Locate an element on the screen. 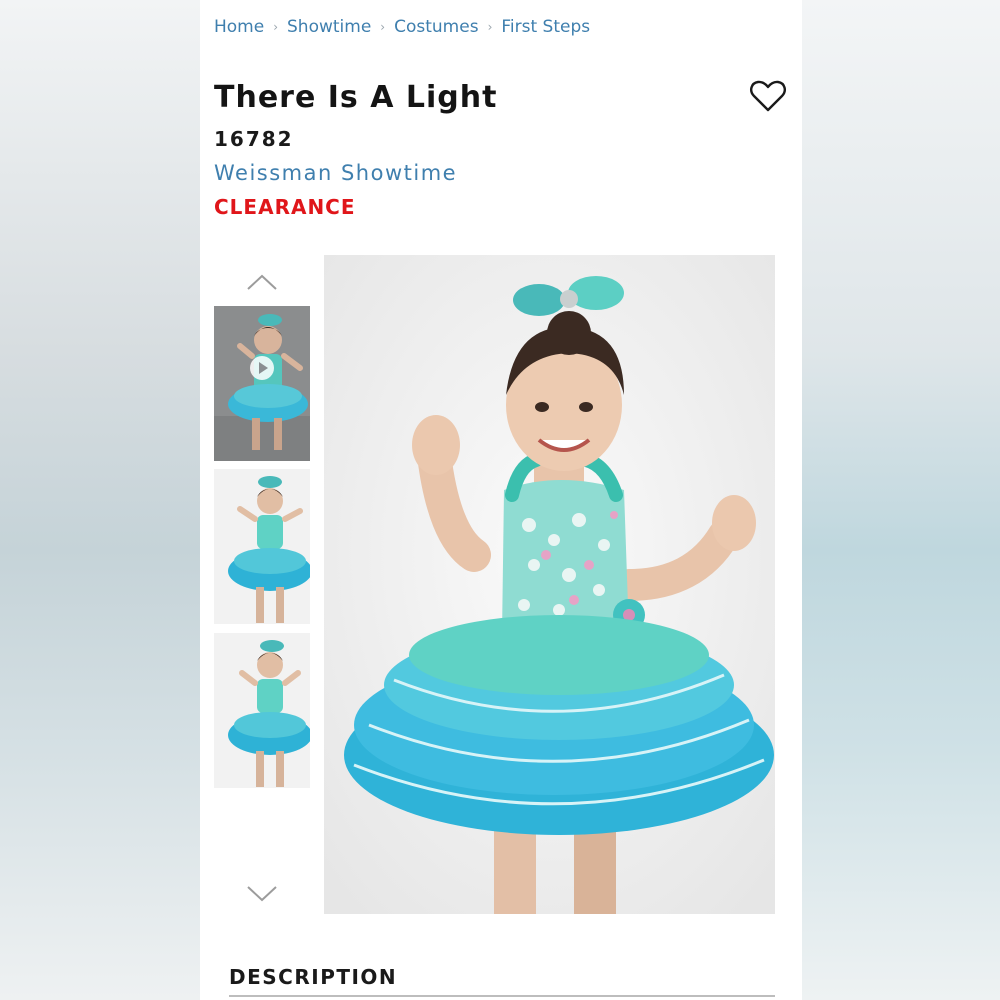 The image size is (1000, 1000). breadcrumb-showtime: Showtime is located at coordinates (329, 27).